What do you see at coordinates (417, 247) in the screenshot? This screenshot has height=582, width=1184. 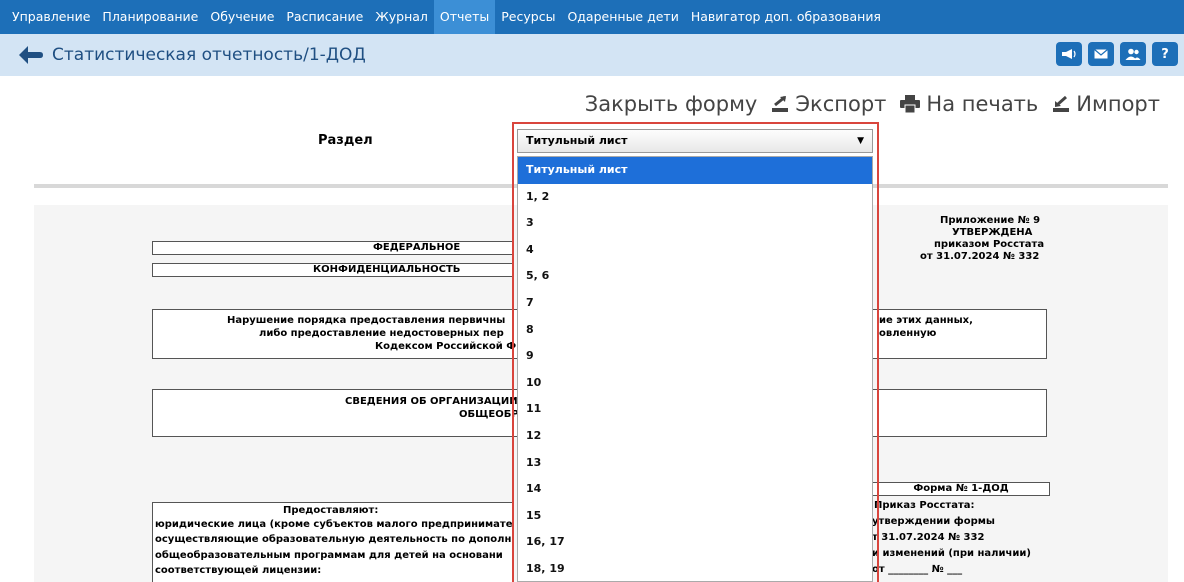 I see `federal-header-text: ФЕДЕРАЛЬНОЕ СТАТИСТ` at bounding box center [417, 247].